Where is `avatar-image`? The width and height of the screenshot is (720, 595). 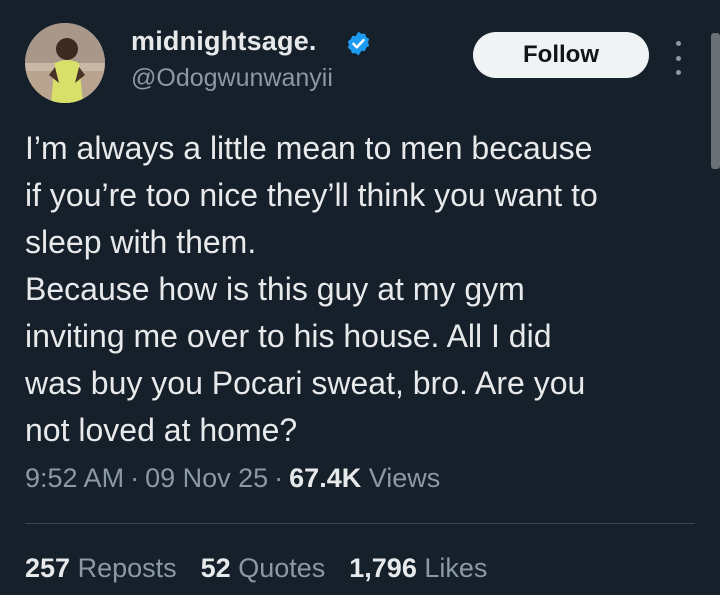
avatar-image is located at coordinates (65, 63).